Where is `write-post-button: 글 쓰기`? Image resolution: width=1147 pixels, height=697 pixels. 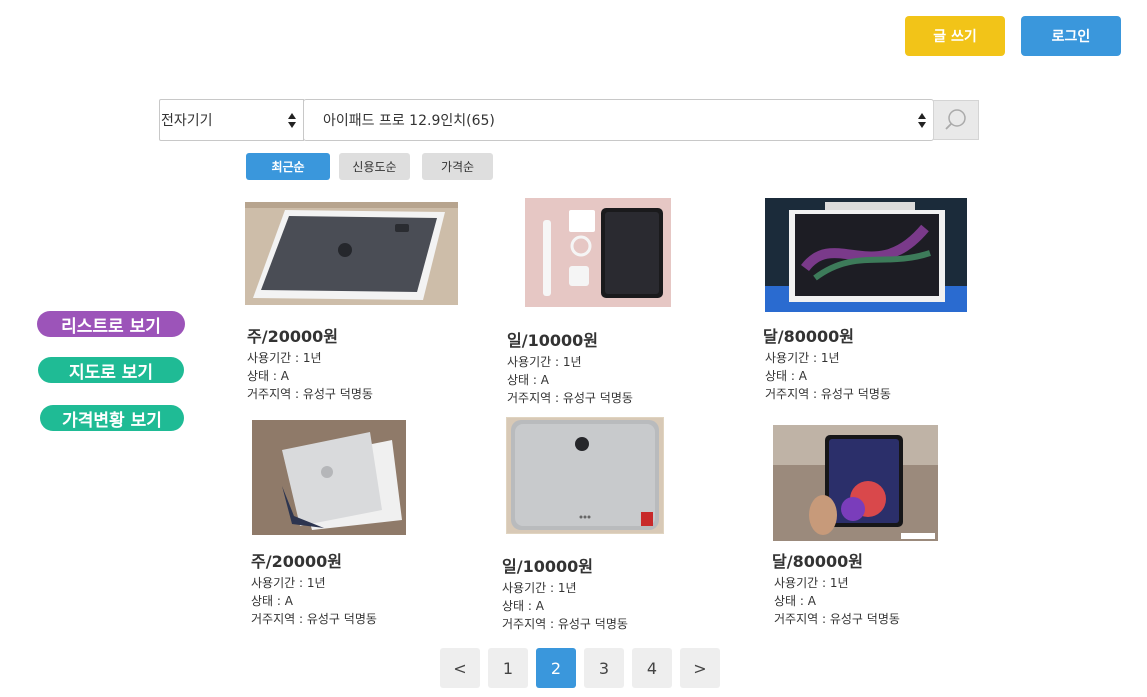 write-post-button: 글 쓰기 is located at coordinates (955, 36).